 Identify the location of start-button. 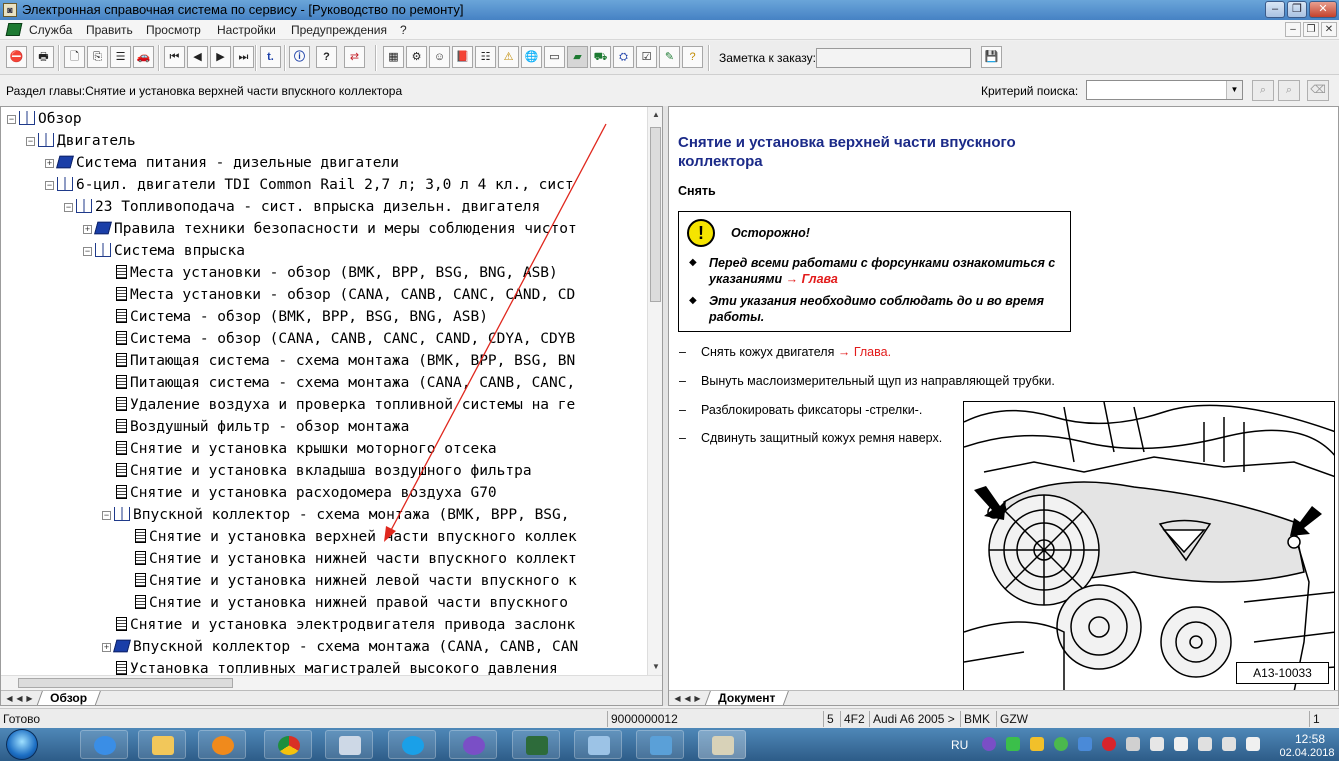
(22, 744).